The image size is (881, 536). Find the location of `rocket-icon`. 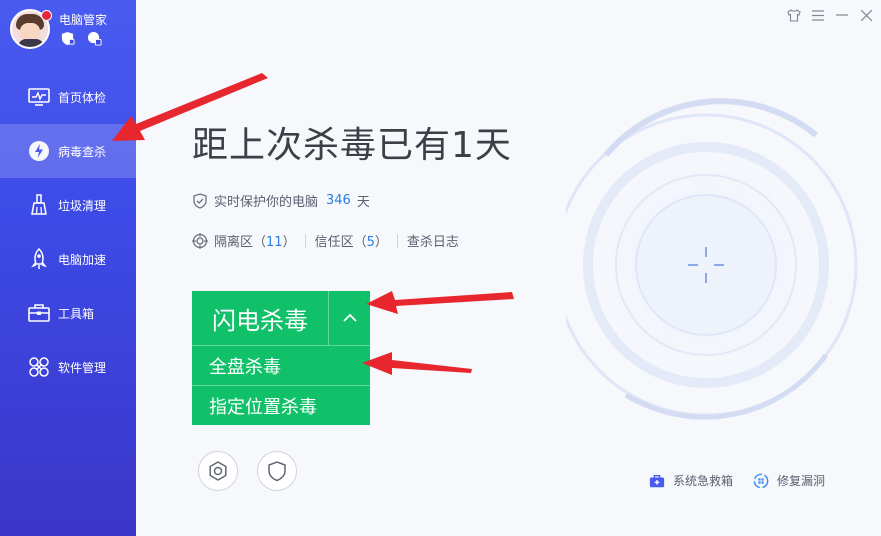

rocket-icon is located at coordinates (39, 259).